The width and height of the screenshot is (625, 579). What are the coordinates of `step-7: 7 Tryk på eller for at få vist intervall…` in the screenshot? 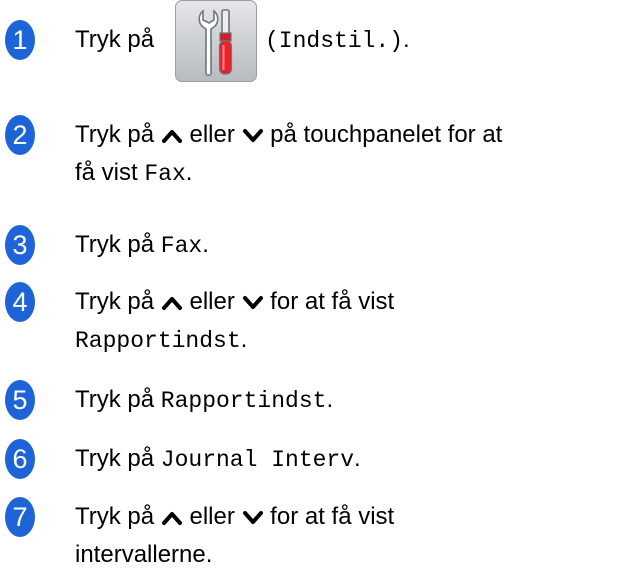 It's located at (312, 537).